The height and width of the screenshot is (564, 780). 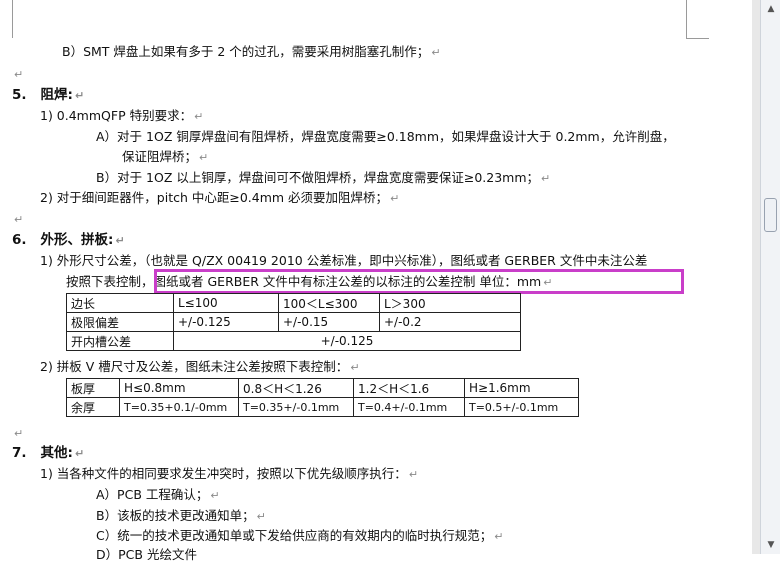 What do you see at coordinates (93, 388) in the screenshot?
I see `table-cell: 板厚` at bounding box center [93, 388].